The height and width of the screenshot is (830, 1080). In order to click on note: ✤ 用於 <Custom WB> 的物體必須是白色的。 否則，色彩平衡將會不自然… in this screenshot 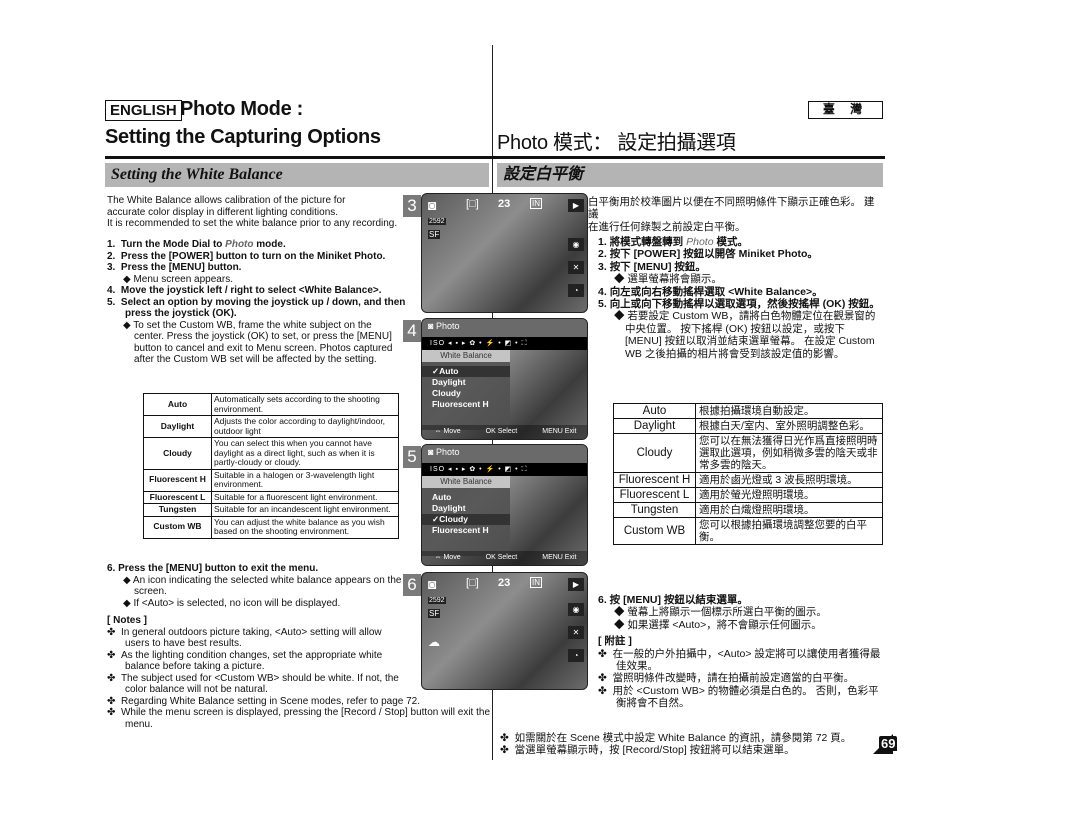, I will do `click(738, 697)`.